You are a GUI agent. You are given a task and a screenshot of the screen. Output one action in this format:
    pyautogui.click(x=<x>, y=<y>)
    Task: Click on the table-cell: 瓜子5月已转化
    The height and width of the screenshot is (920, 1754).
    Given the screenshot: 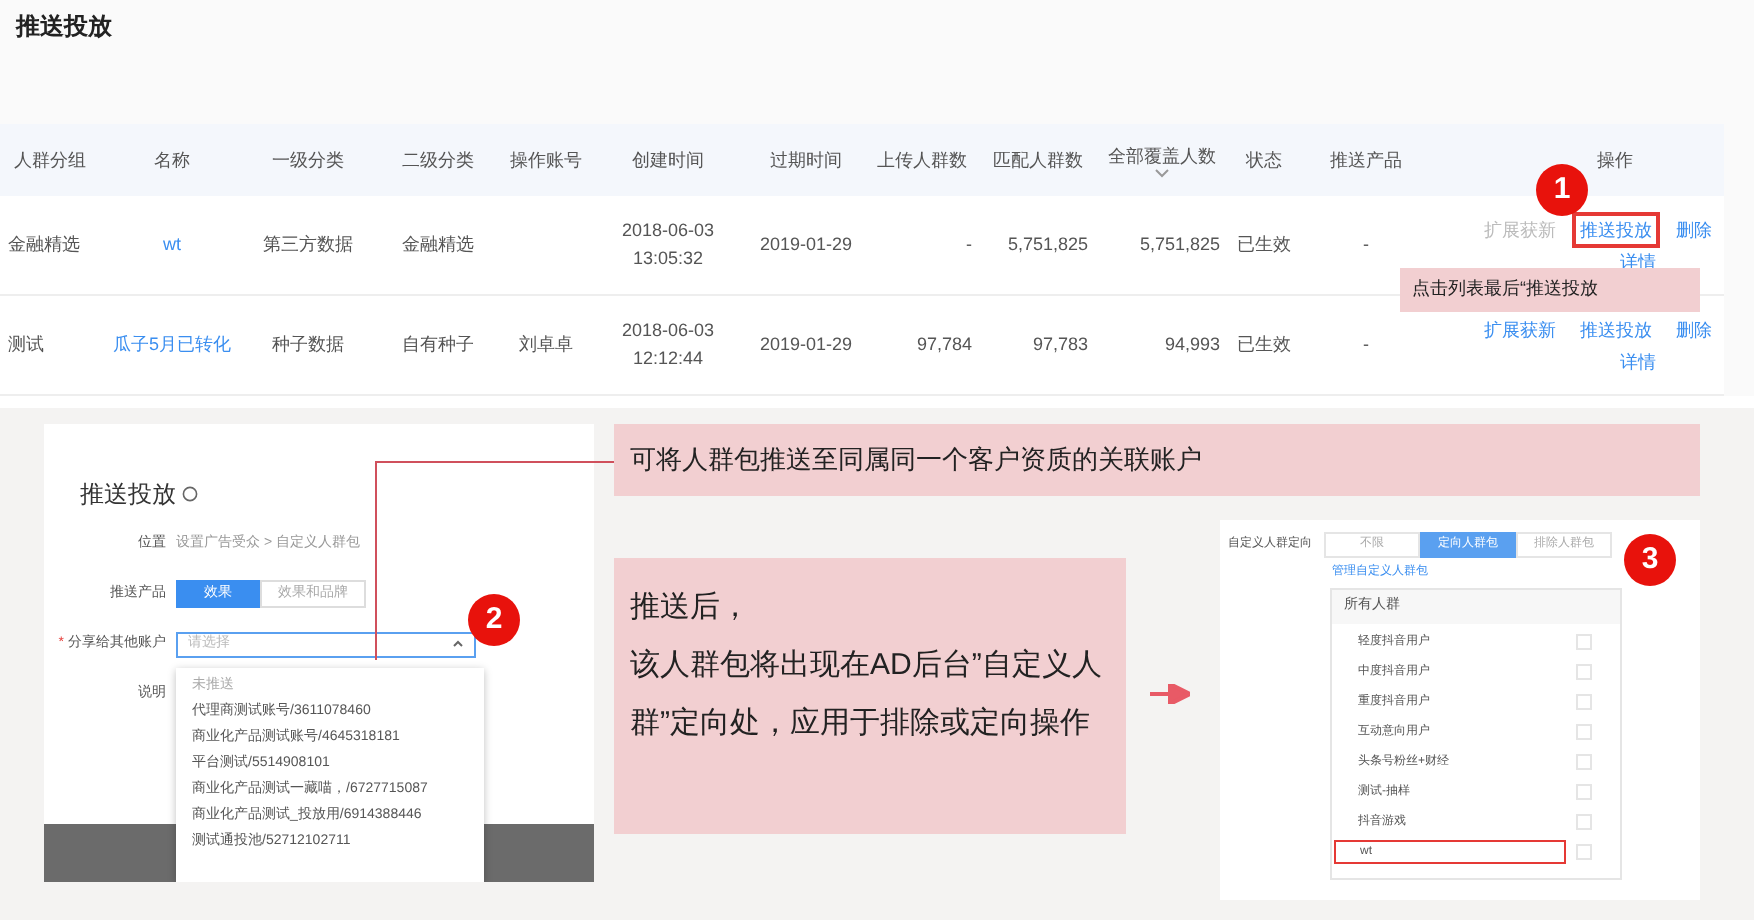 What is the action you would take?
    pyautogui.click(x=171, y=343)
    